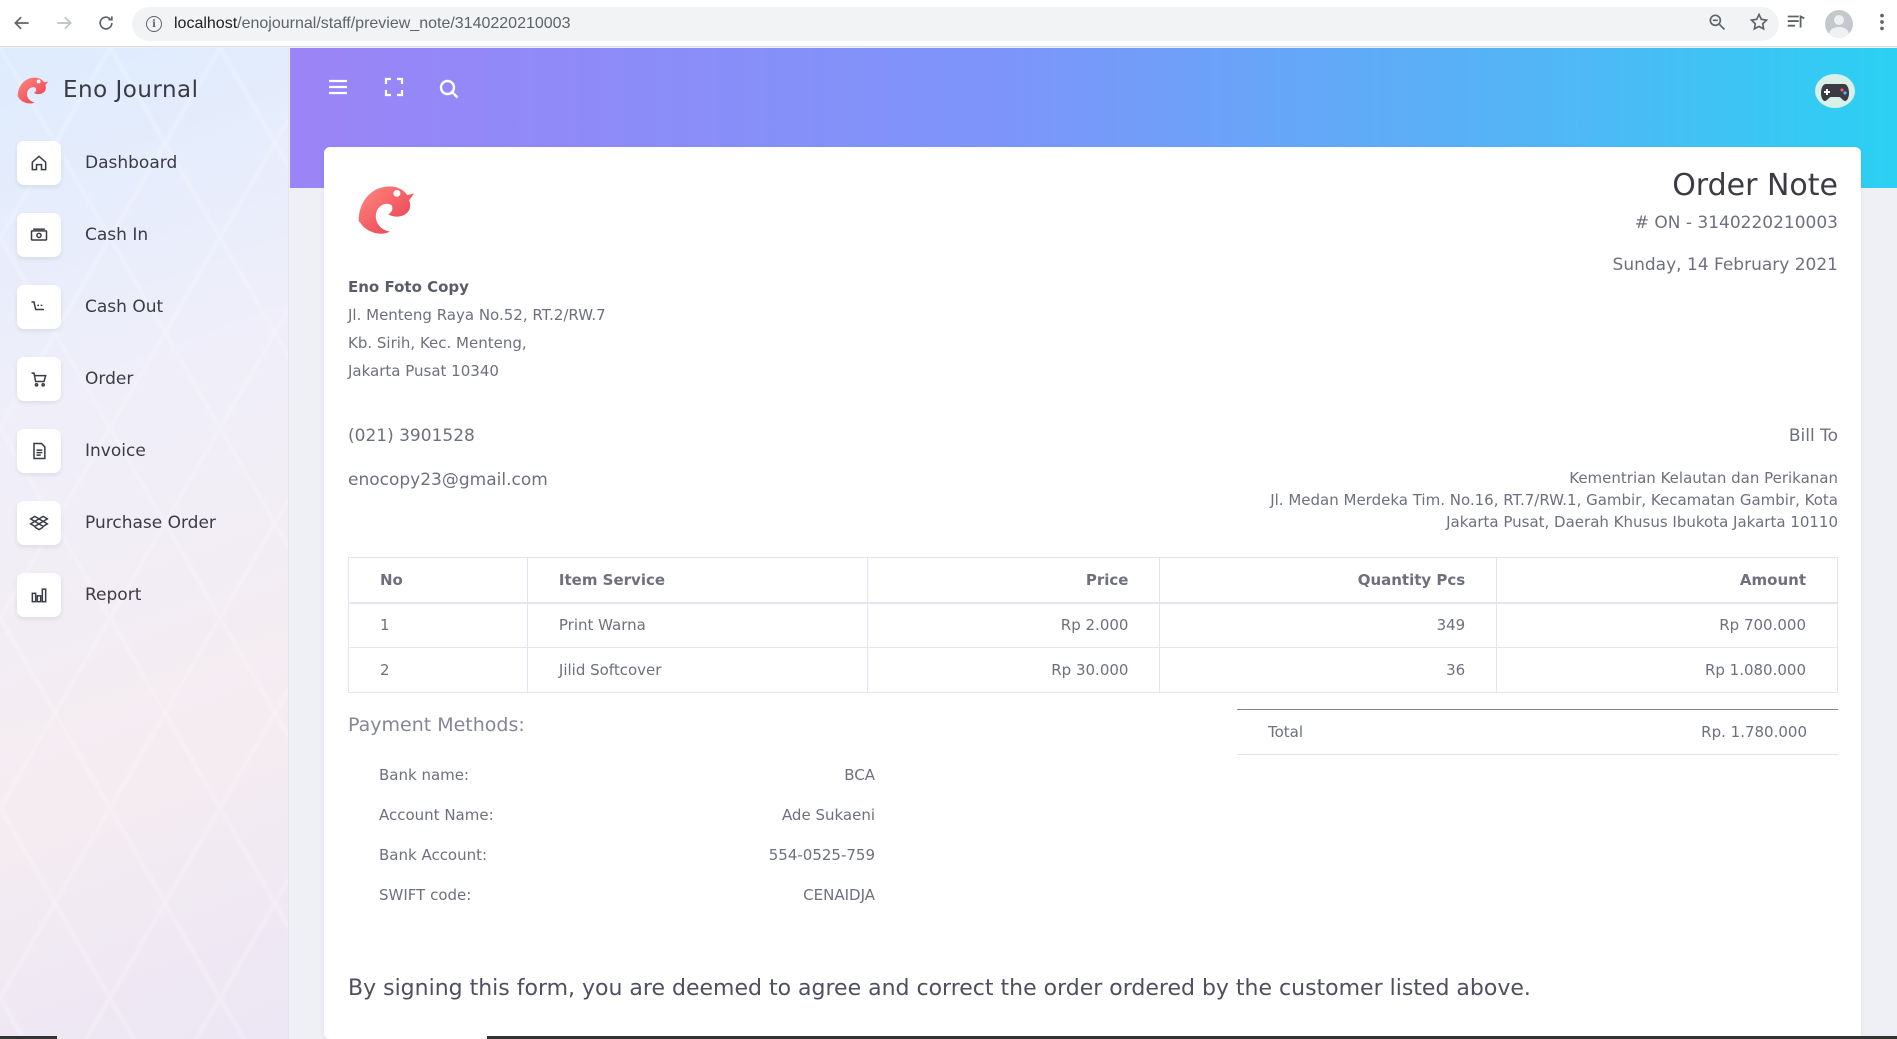 This screenshot has width=1897, height=1039. Describe the element at coordinates (39, 595) in the screenshot. I see `bar-chart-icon` at that location.